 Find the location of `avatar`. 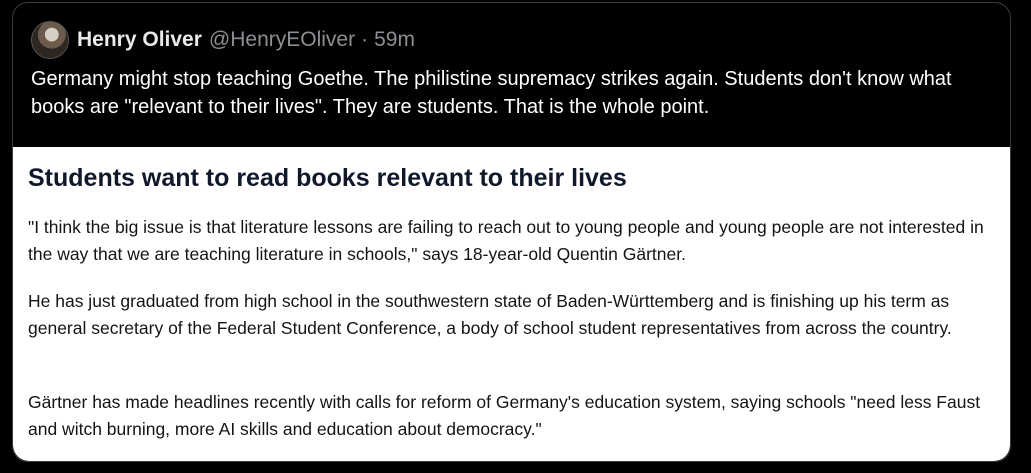

avatar is located at coordinates (50, 40).